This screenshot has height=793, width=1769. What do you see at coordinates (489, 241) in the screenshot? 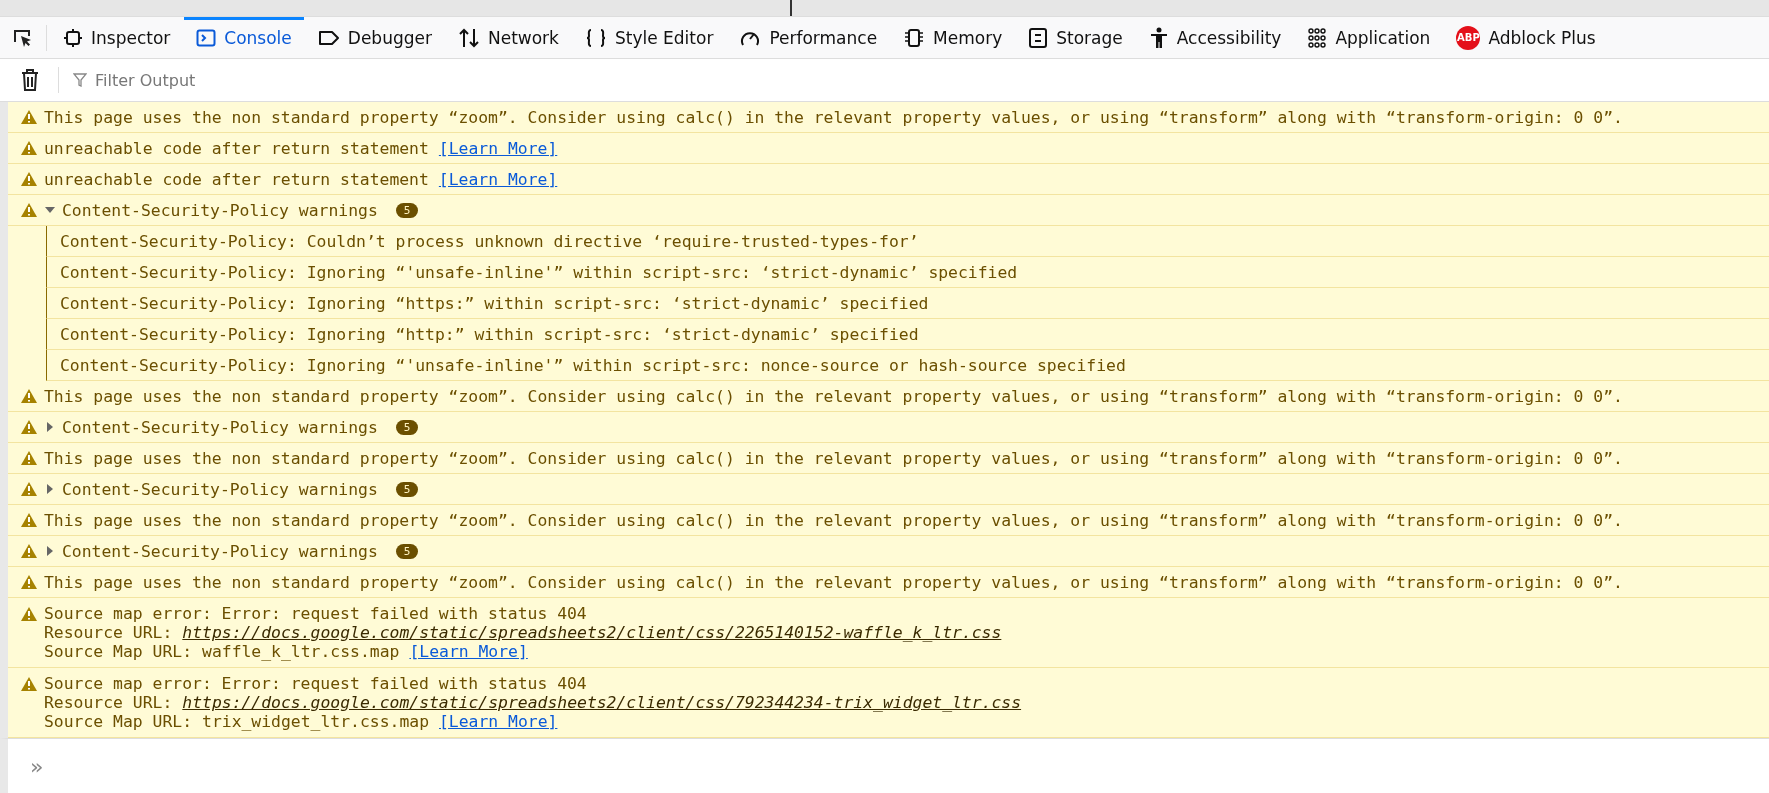
I see `message-text: Content-Security-Policy: Couldn’t process unknown directive ‘require-trusted-types-for’` at bounding box center [489, 241].